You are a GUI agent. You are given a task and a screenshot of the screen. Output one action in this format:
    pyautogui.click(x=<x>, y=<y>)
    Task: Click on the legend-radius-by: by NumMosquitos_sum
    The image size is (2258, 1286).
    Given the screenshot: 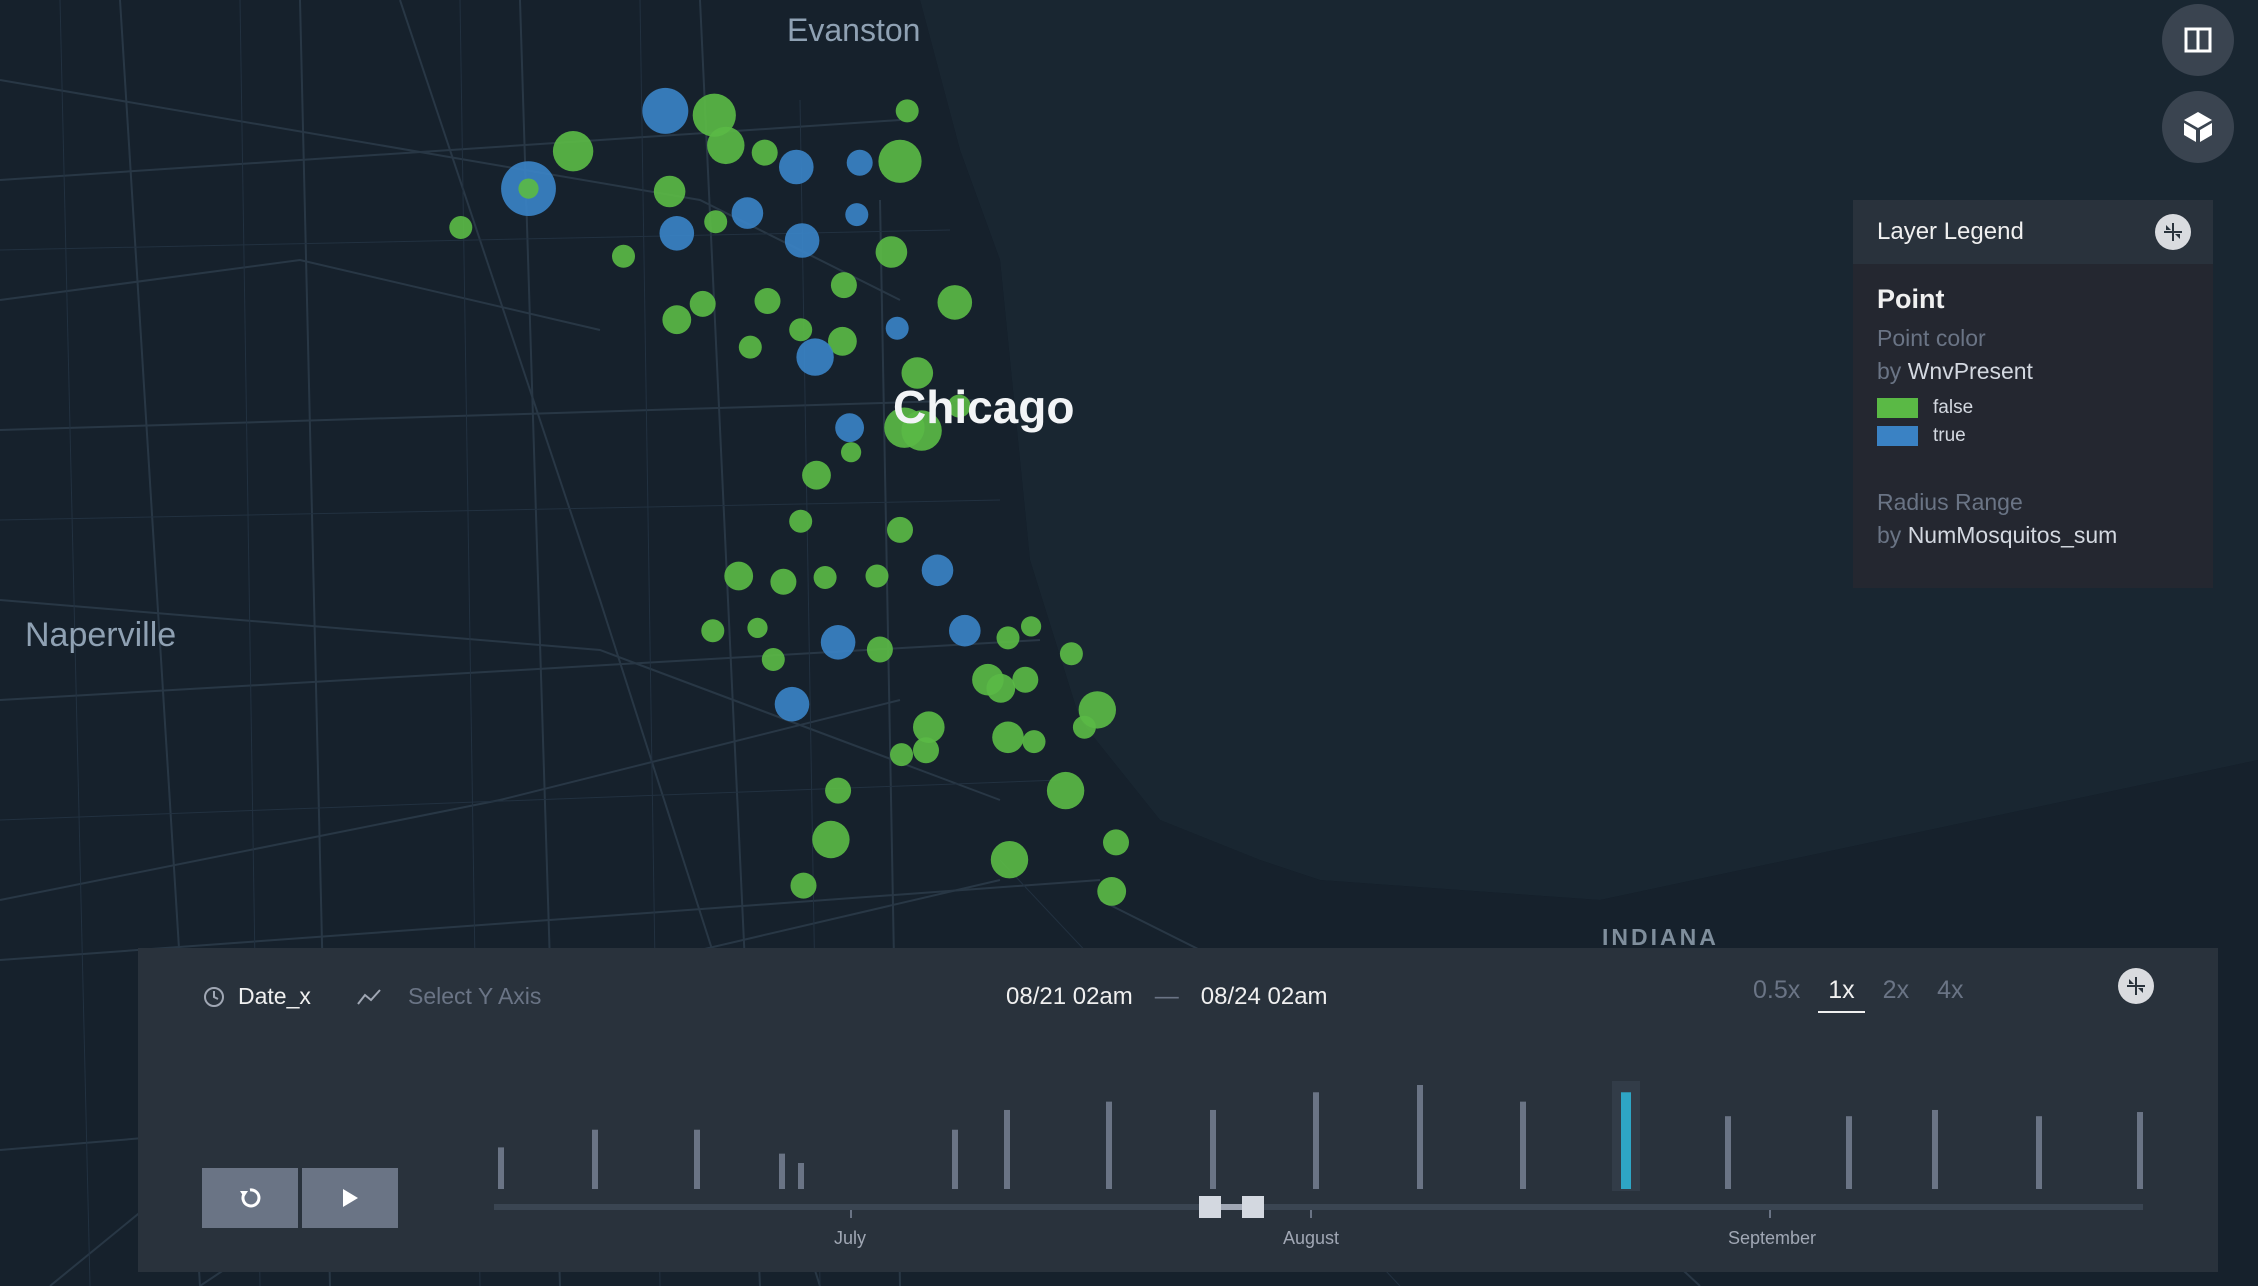 What is the action you would take?
    pyautogui.click(x=2033, y=535)
    